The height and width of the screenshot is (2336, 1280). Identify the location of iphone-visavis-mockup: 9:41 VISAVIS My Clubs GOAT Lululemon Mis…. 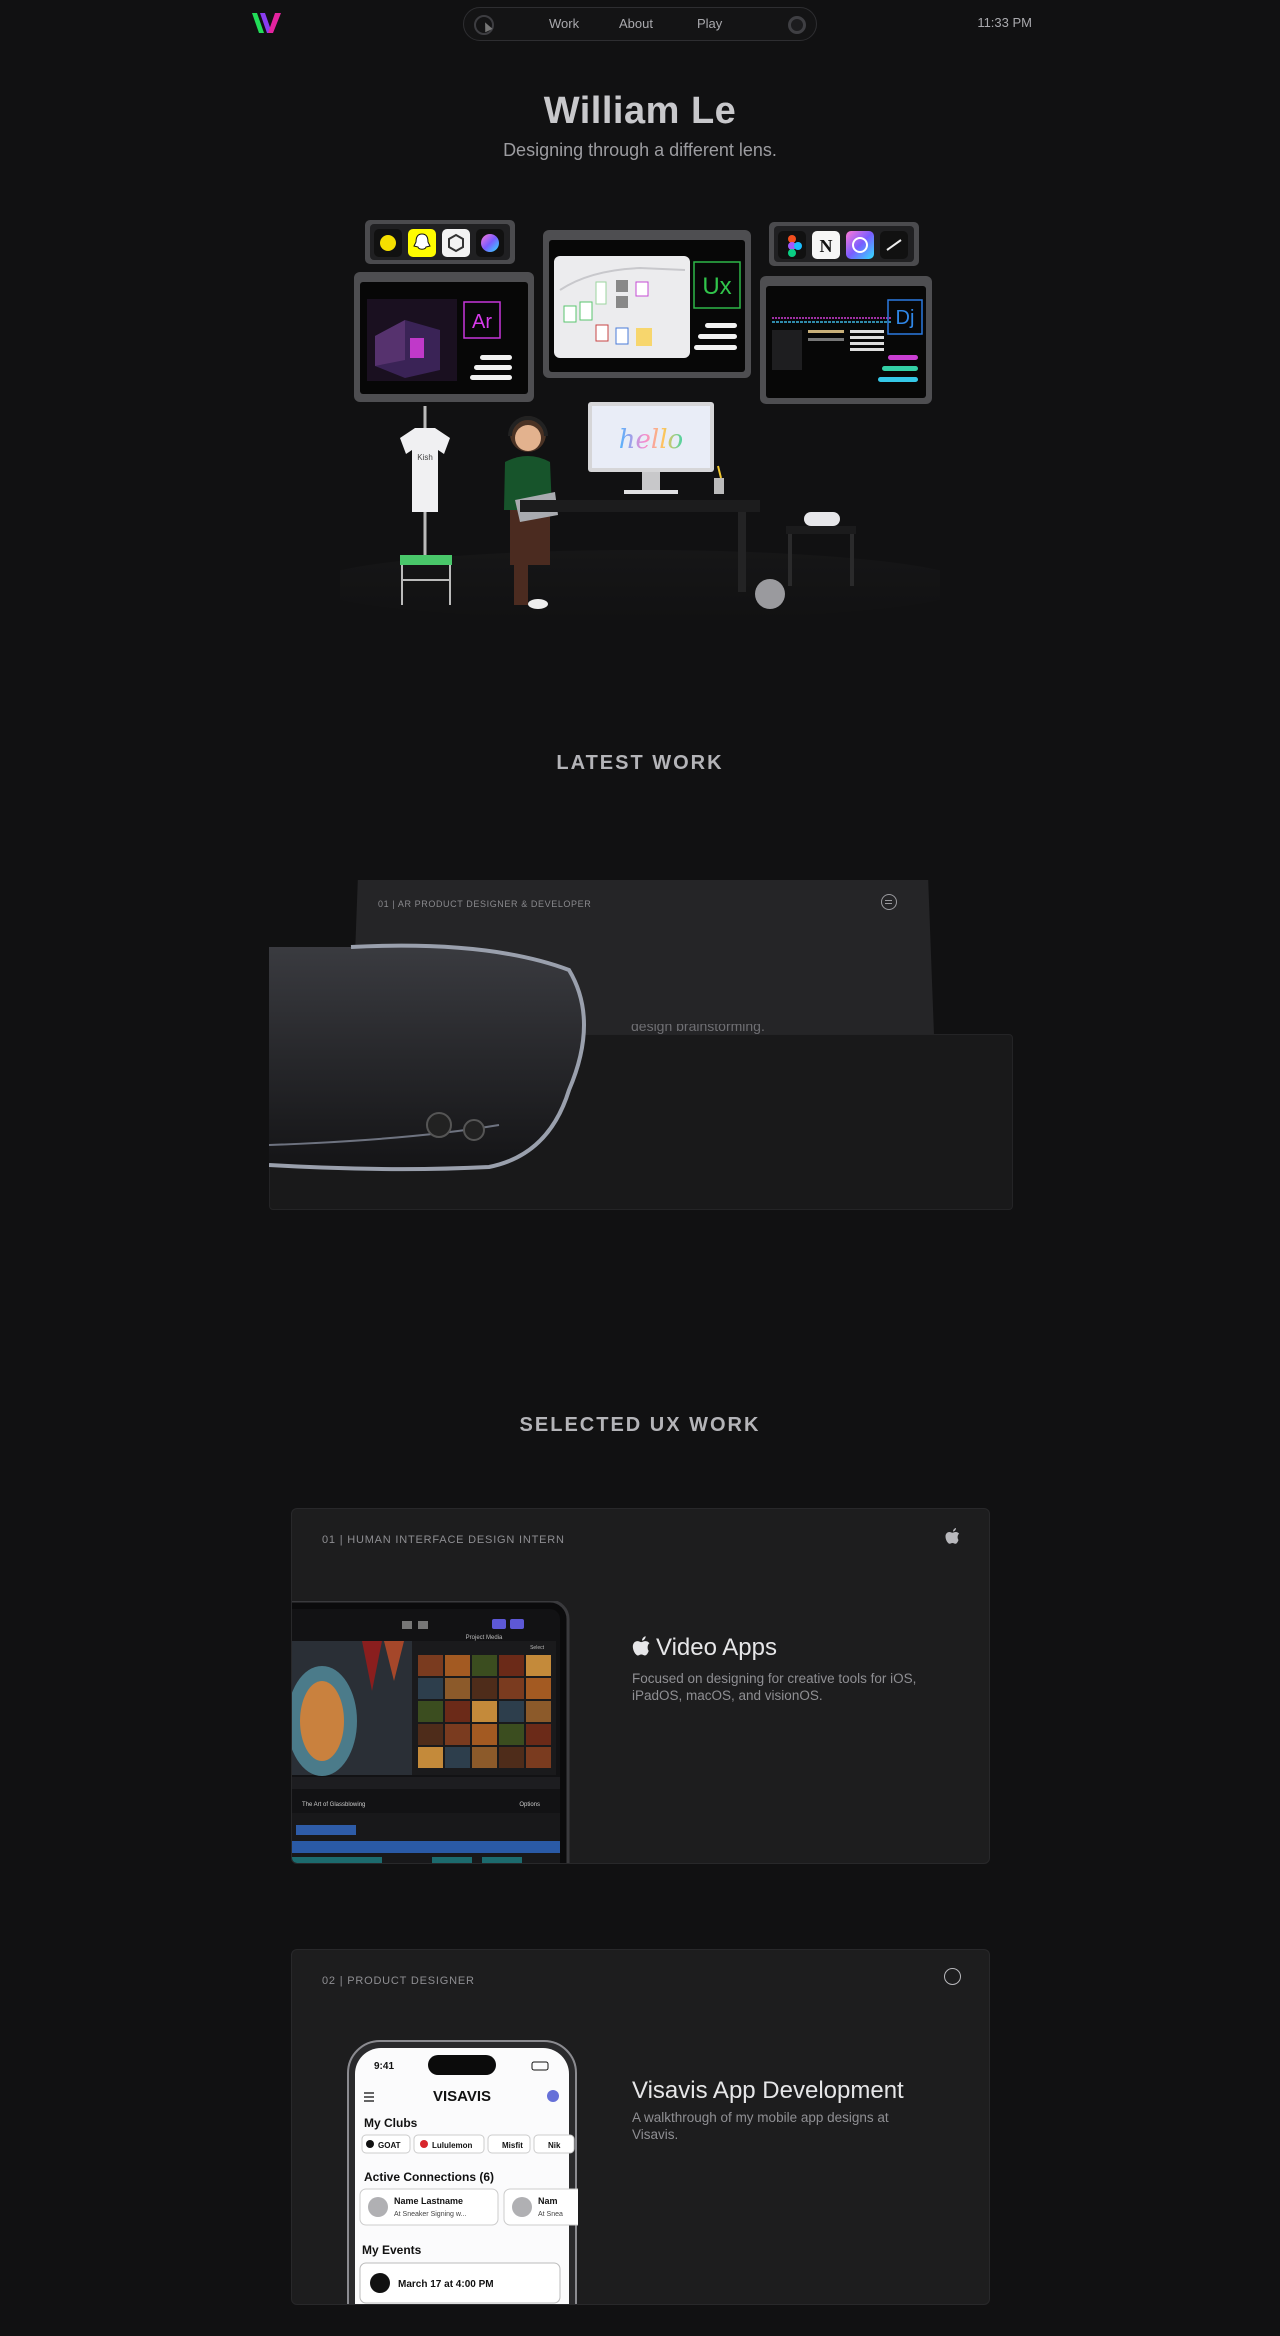
(462, 2172).